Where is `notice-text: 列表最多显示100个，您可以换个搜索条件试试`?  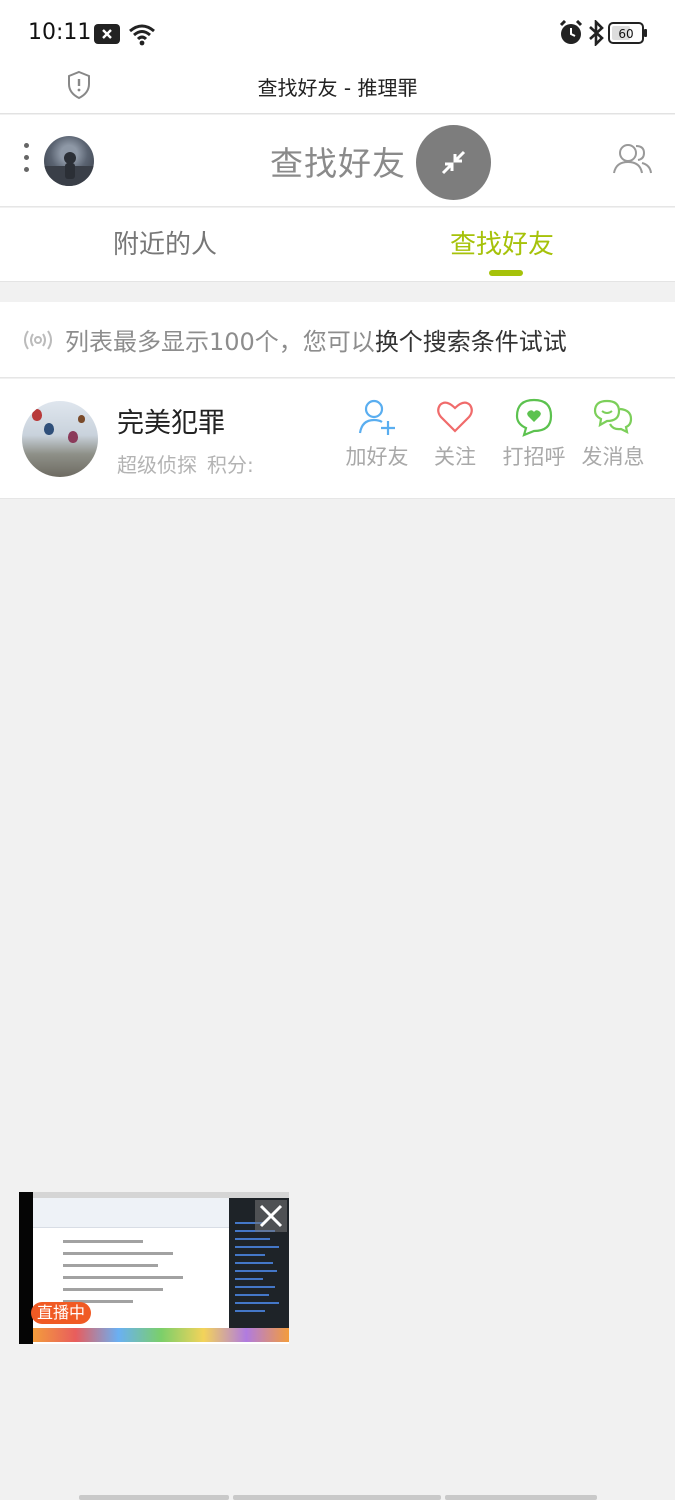
notice-text: 列表最多显示100个，您可以换个搜索条件试试 is located at coordinates (316, 339).